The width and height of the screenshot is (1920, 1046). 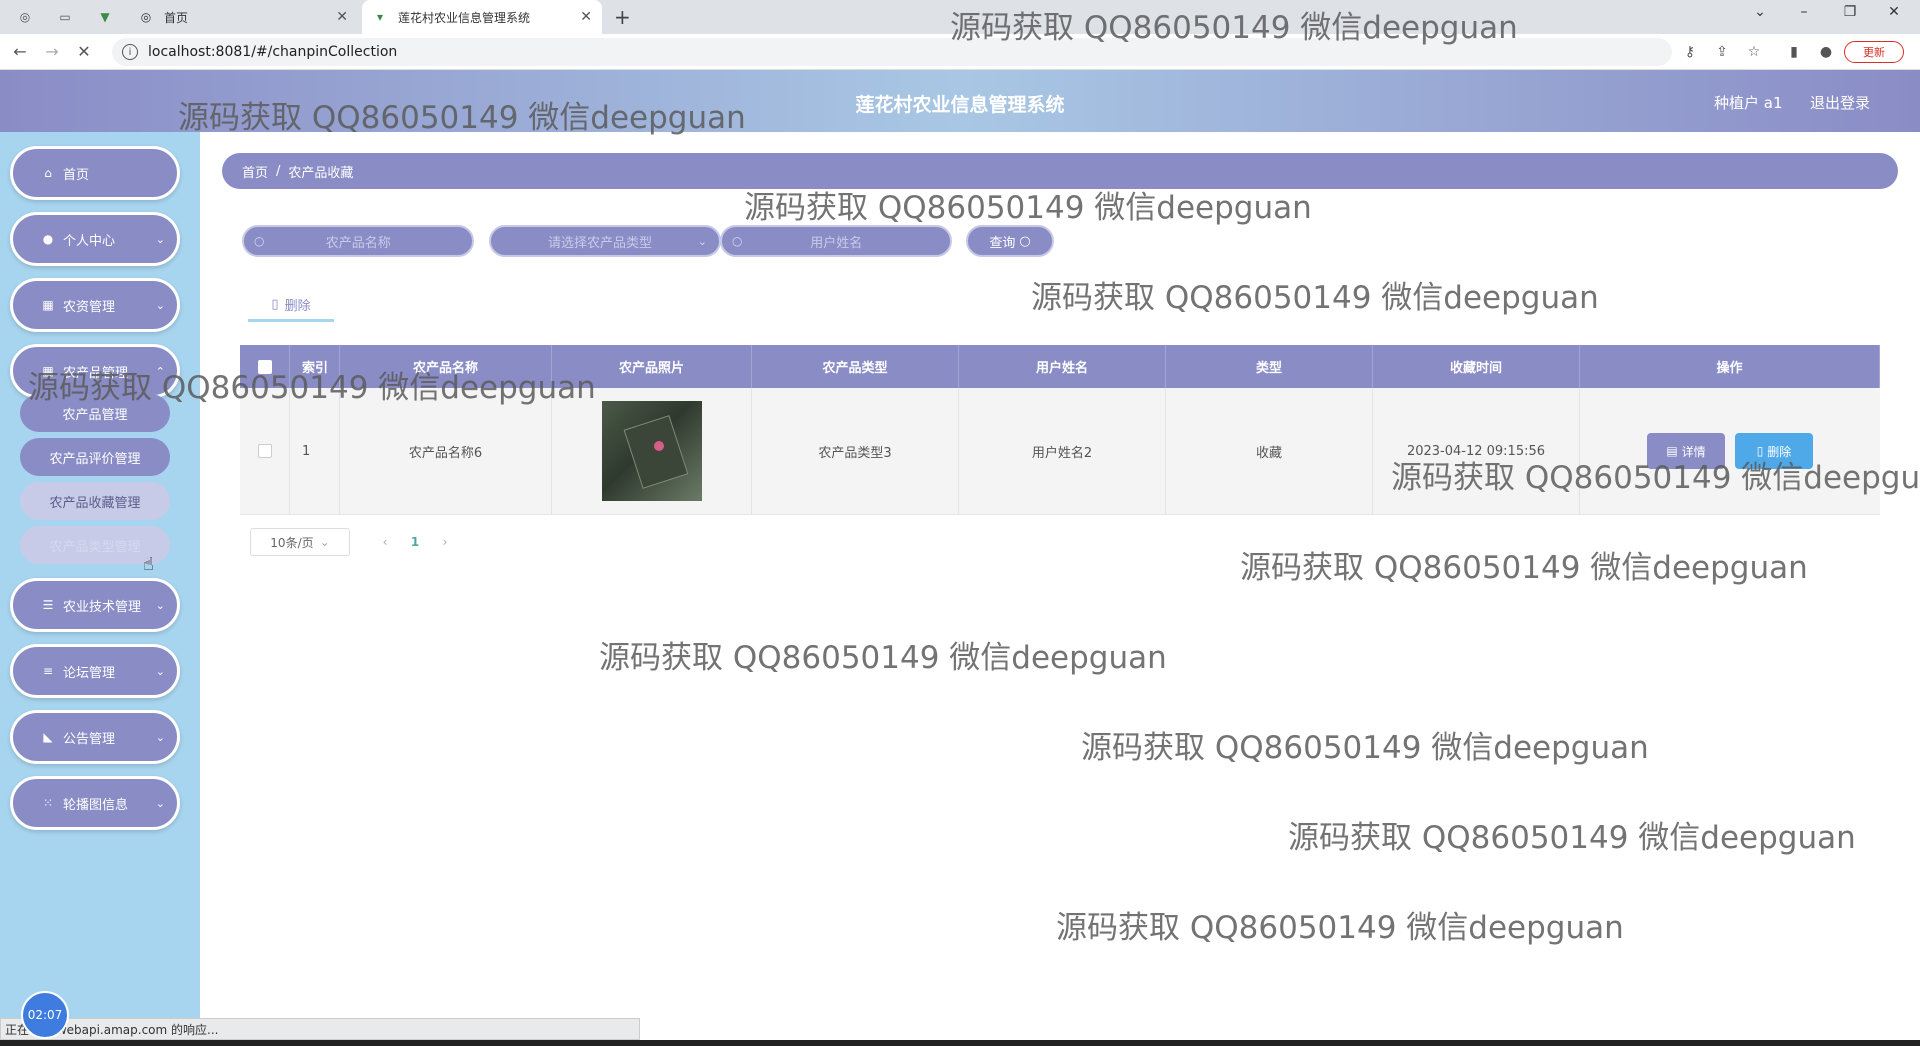 I want to click on minimize-icon: –, so click(x=1804, y=12).